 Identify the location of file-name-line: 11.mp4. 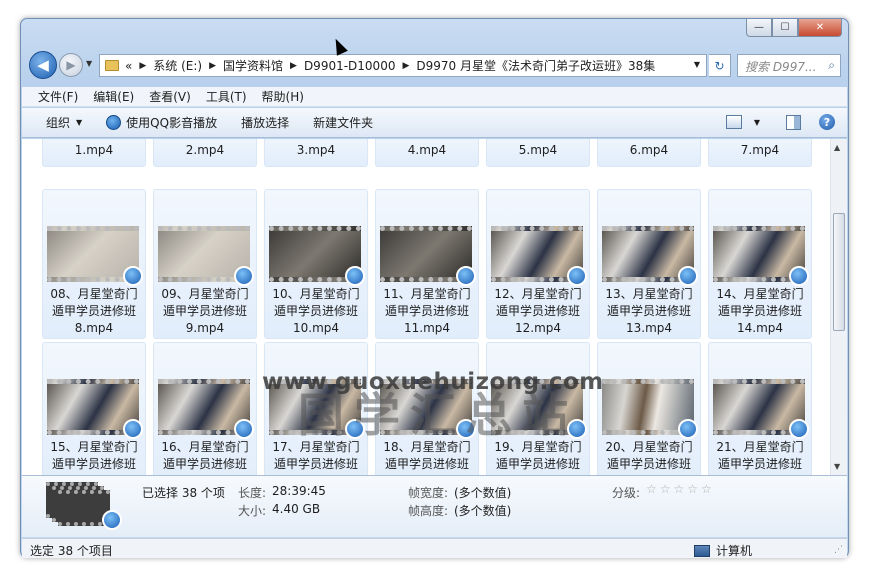
(427, 328).